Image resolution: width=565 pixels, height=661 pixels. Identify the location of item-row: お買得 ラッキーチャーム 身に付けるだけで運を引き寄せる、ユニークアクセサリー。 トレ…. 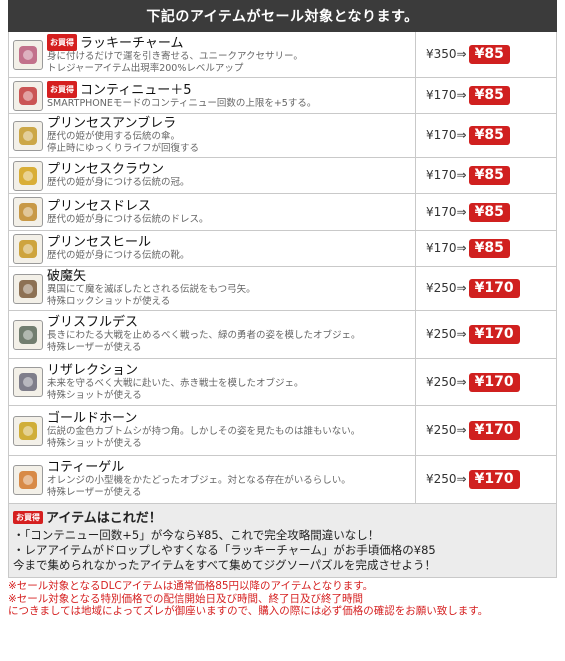
(282, 55).